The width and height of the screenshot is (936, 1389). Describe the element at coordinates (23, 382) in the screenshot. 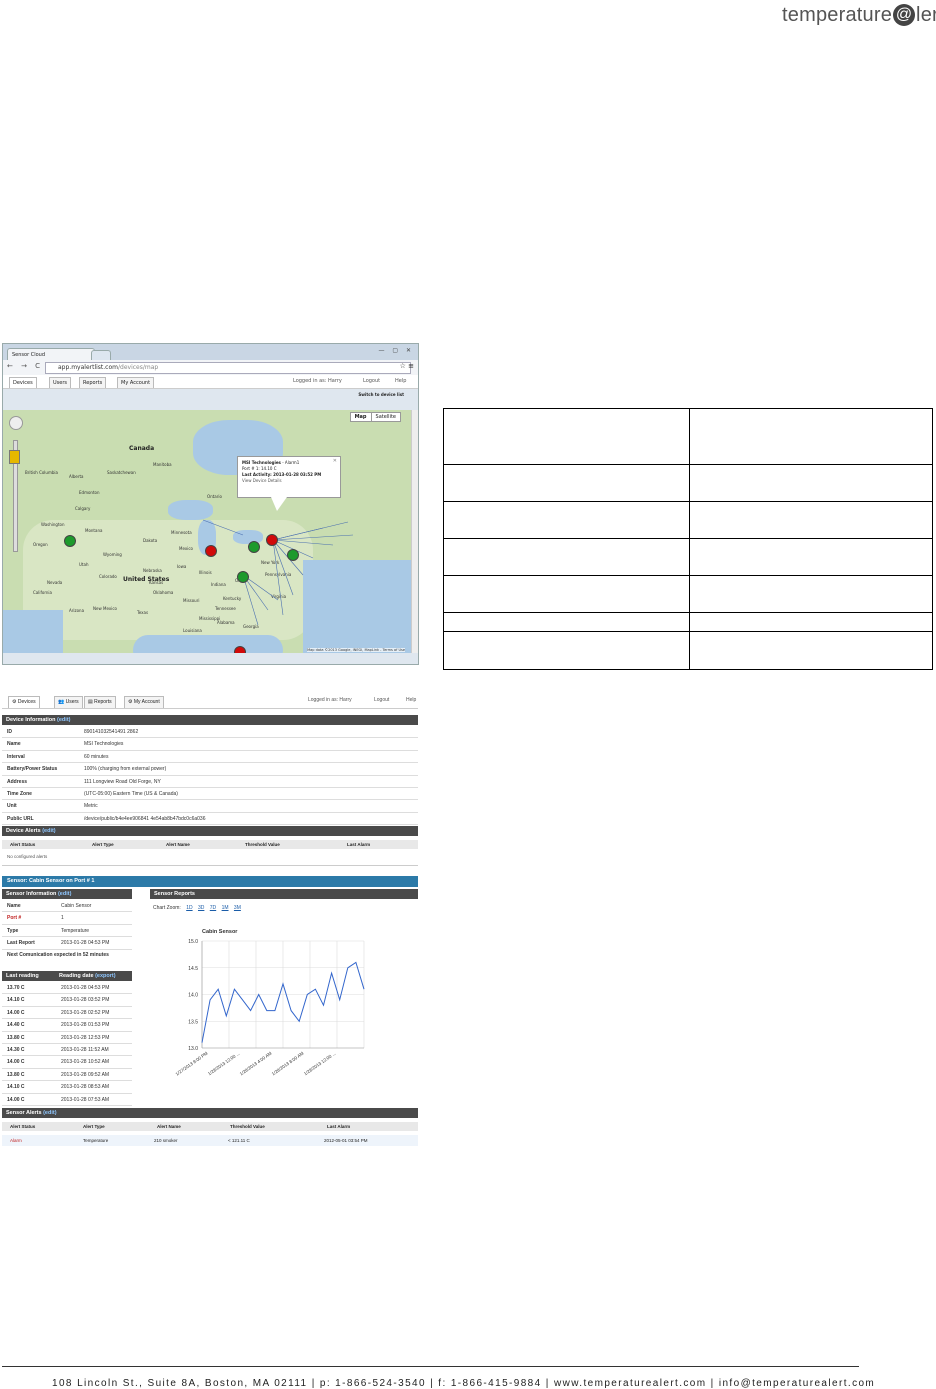

I see `tab-devices: Devices` at that location.